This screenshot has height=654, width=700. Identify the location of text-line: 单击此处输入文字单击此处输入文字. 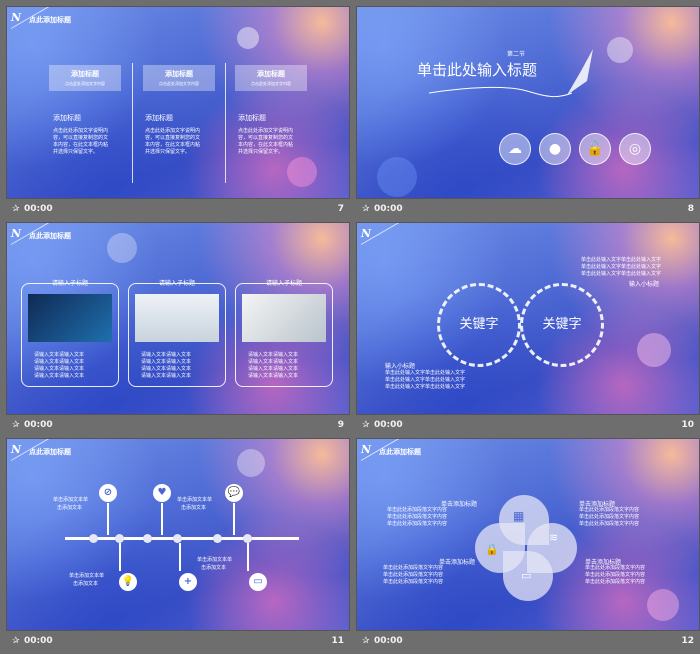
(425, 373).